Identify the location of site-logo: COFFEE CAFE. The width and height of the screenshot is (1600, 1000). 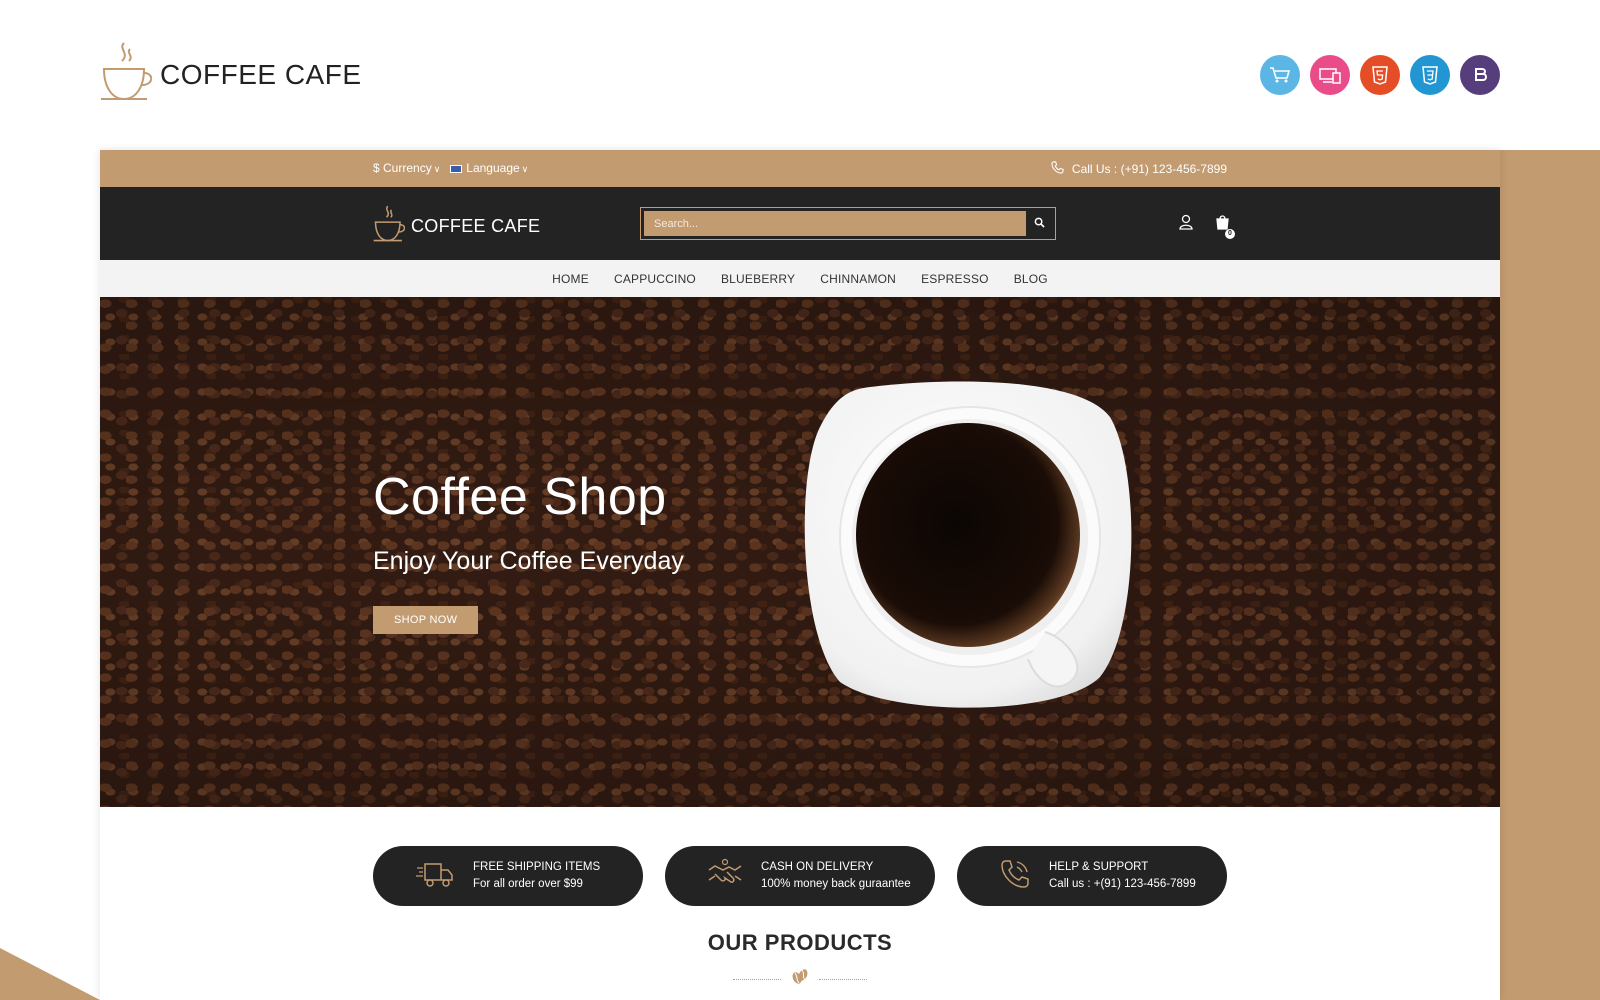
(456, 226).